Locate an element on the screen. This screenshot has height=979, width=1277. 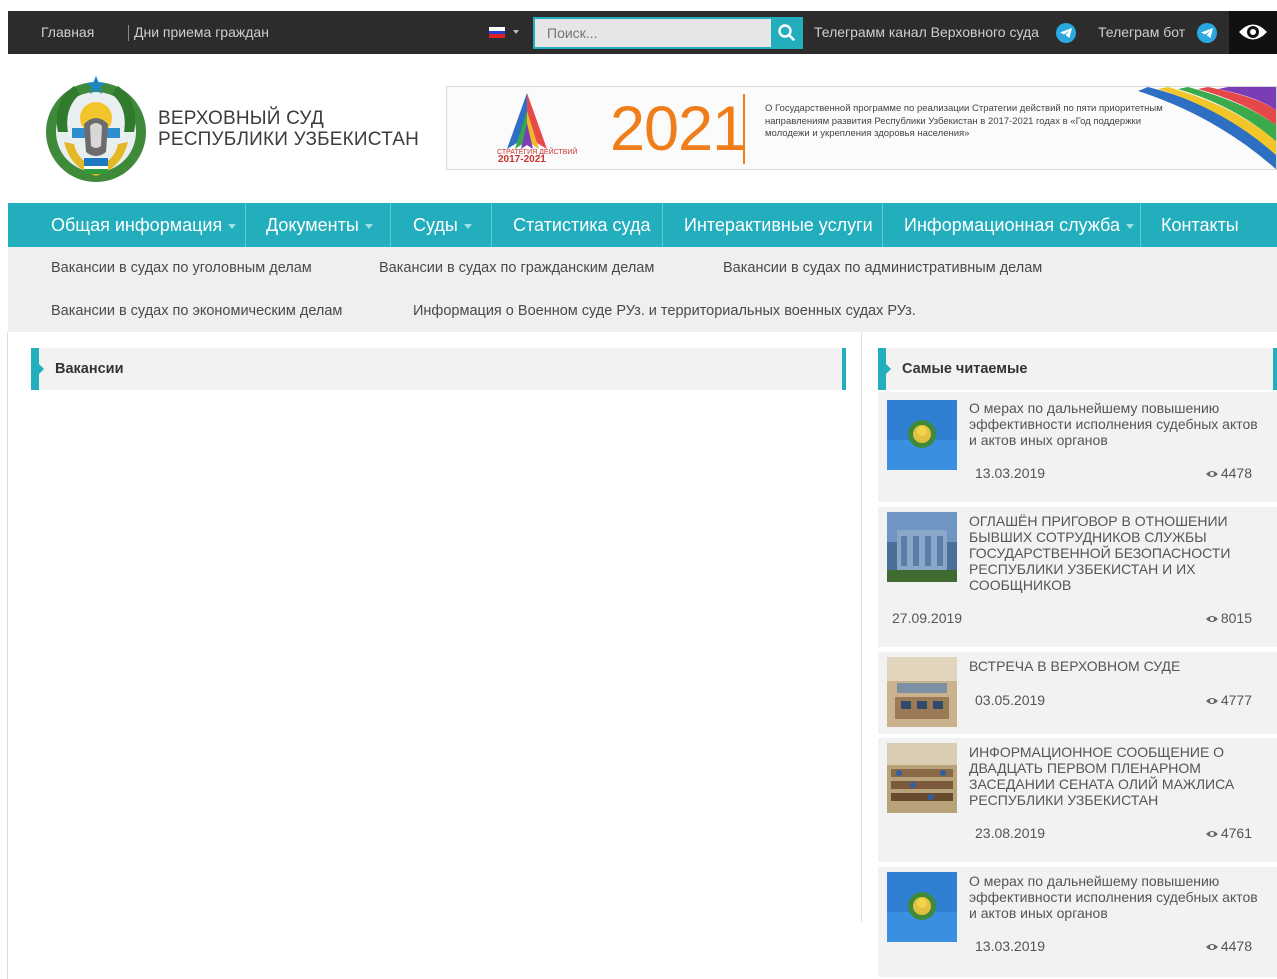
search-button is located at coordinates (787, 33).